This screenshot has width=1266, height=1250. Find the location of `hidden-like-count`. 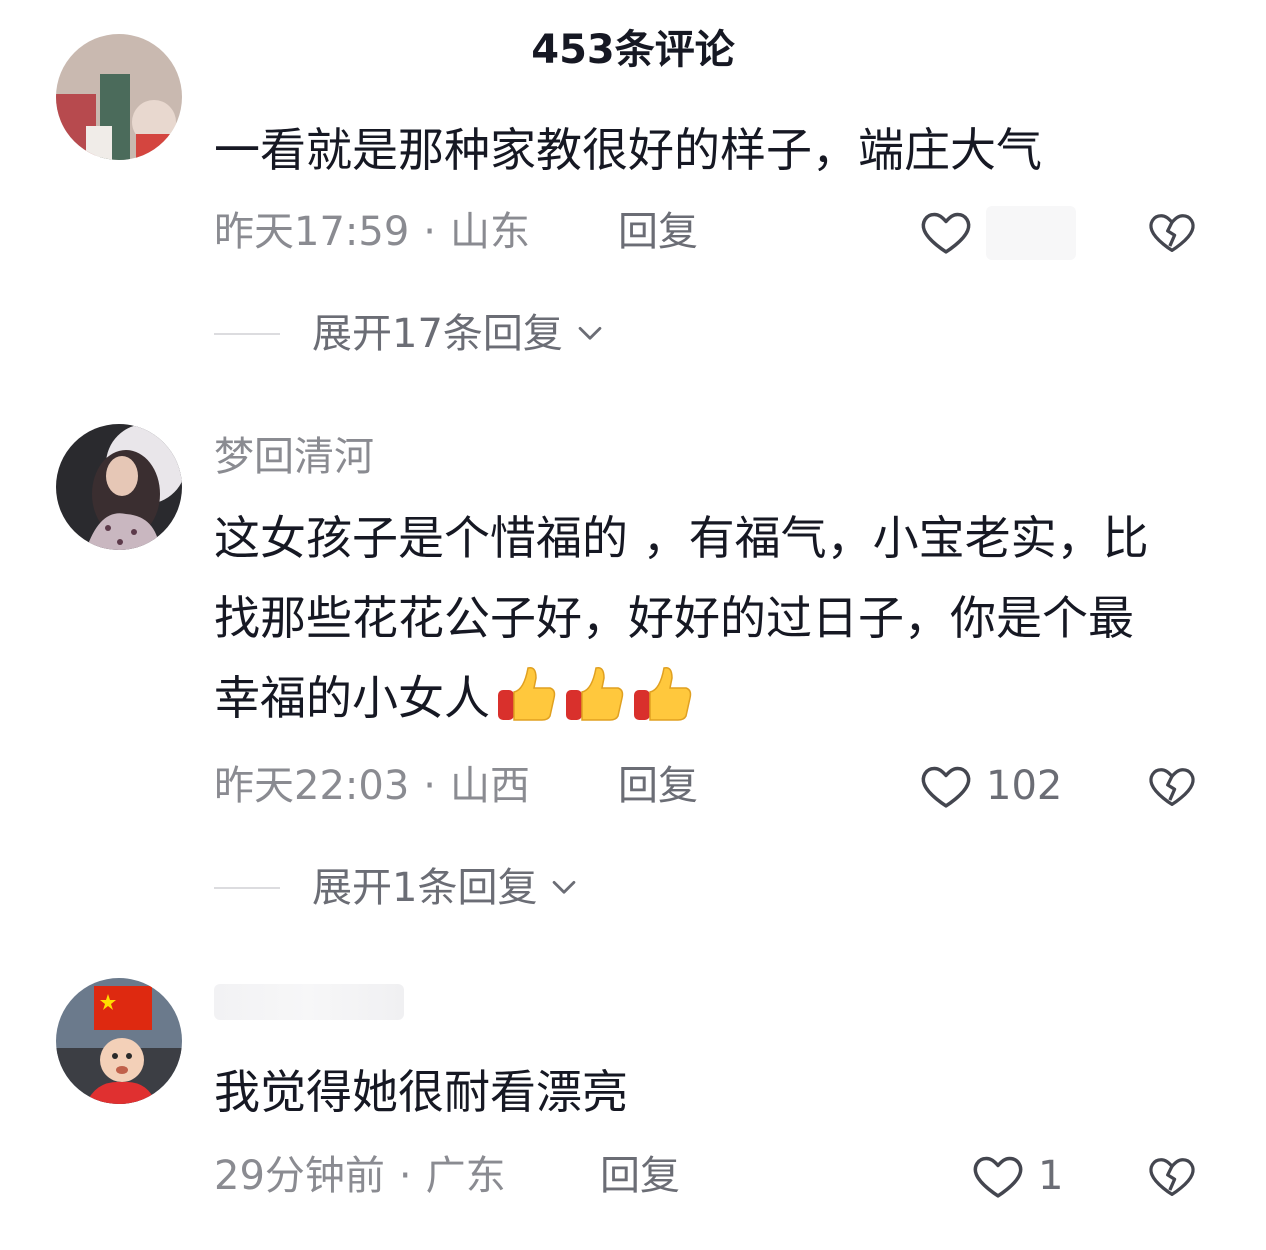

hidden-like-count is located at coordinates (1031, 233).